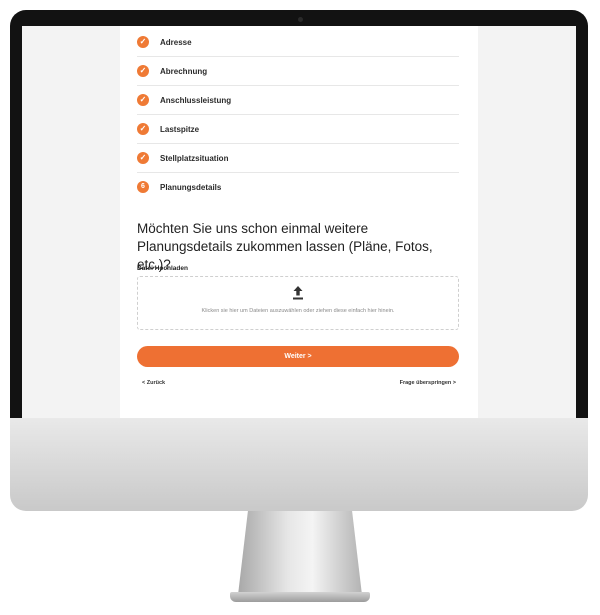  Describe the element at coordinates (298, 187) in the screenshot. I see `step-planungsdetails: 6 Planungsdetails` at that location.